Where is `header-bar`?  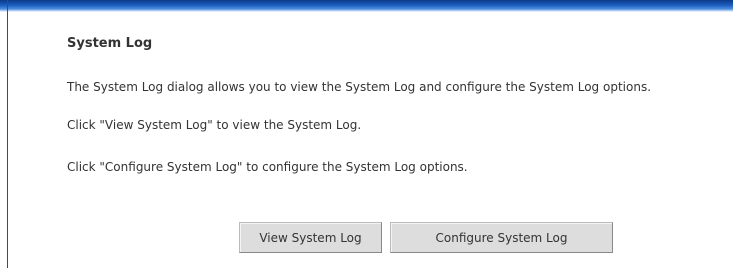
header-bar is located at coordinates (366, 6).